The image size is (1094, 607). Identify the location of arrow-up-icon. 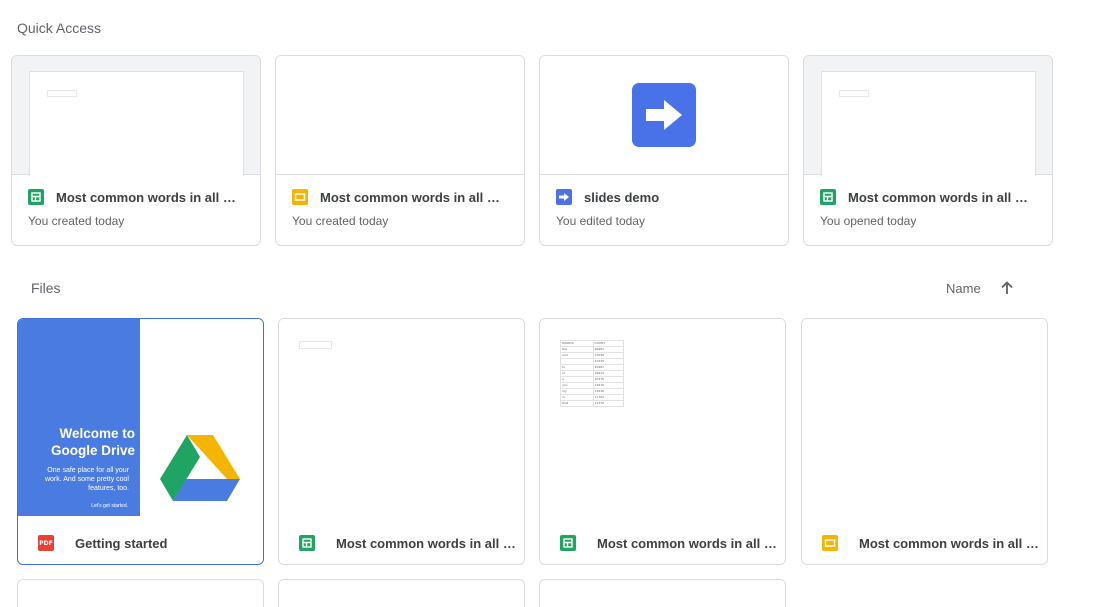
(1007, 287).